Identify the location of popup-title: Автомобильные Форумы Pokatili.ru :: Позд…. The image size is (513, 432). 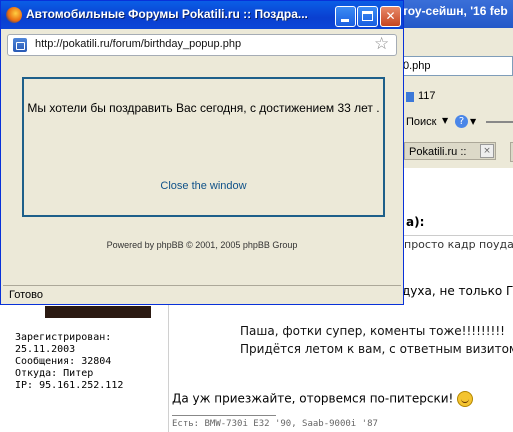
(167, 14).